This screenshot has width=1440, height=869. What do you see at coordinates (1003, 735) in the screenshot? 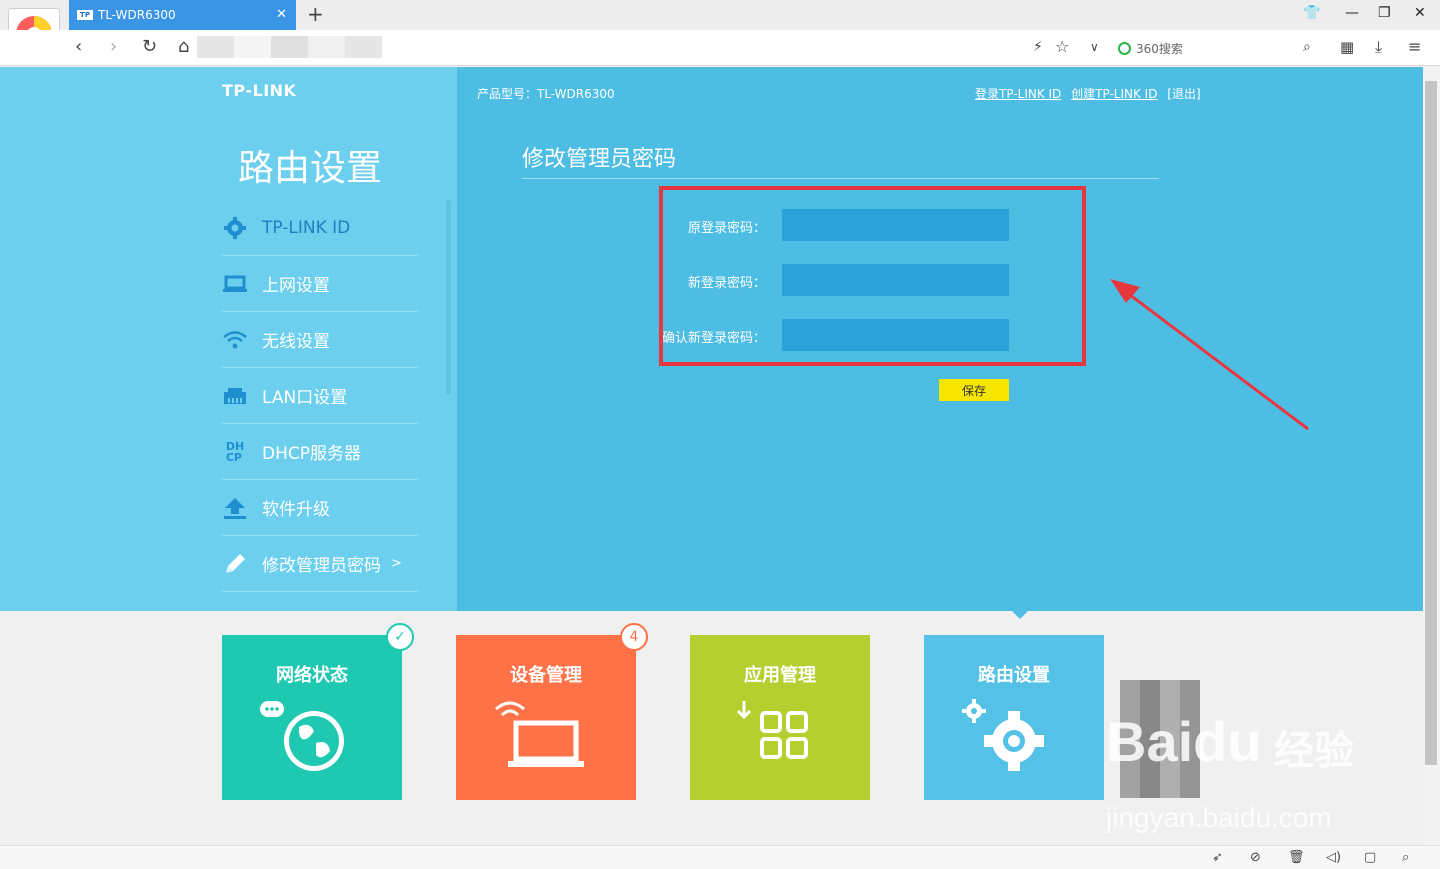
I see `gears-icon` at bounding box center [1003, 735].